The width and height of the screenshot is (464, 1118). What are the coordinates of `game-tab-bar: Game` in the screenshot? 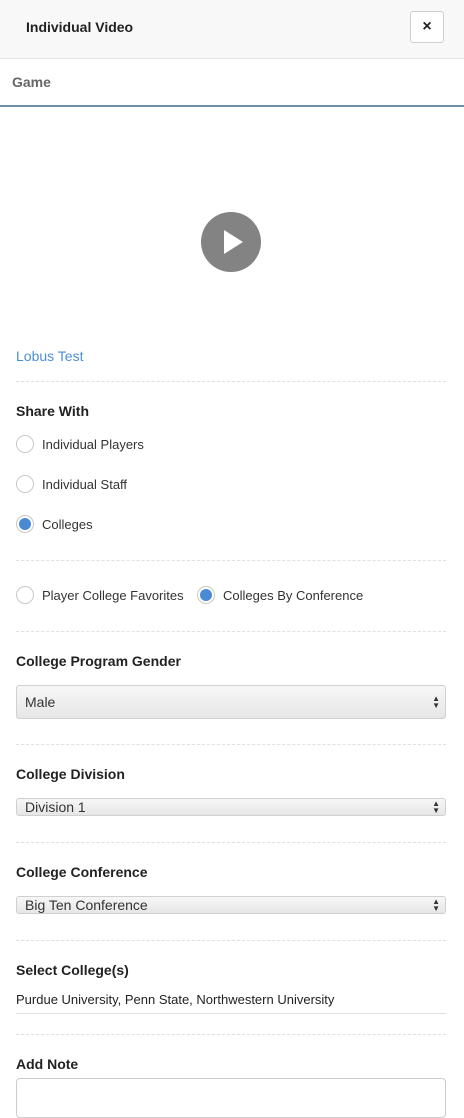 It's located at (232, 83).